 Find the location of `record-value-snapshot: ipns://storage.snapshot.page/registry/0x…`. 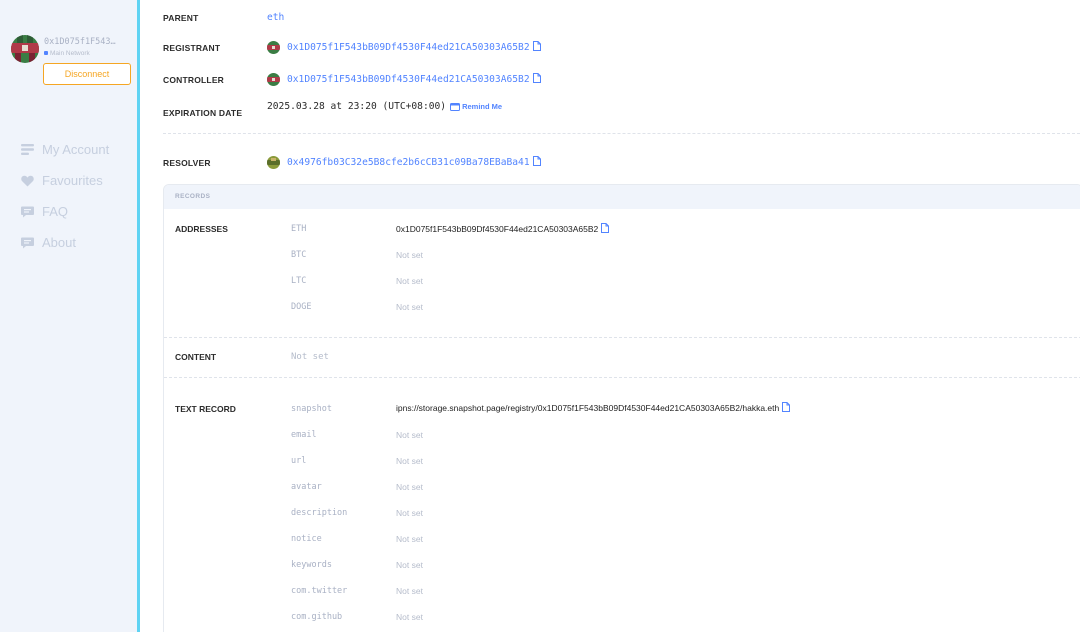

record-value-snapshot: ipns://storage.snapshot.page/registry/0x… is located at coordinates (593, 408).